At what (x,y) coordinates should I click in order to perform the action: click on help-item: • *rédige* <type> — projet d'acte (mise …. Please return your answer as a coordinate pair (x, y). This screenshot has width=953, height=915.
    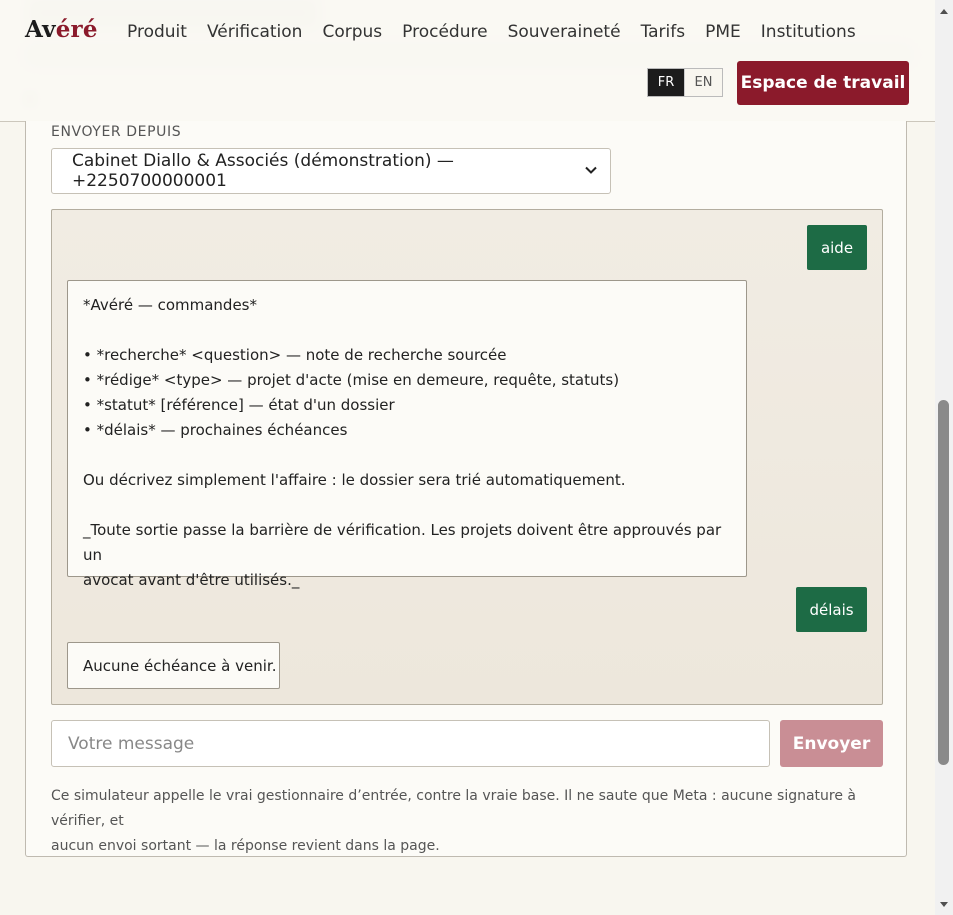
    Looking at the image, I should click on (351, 380).